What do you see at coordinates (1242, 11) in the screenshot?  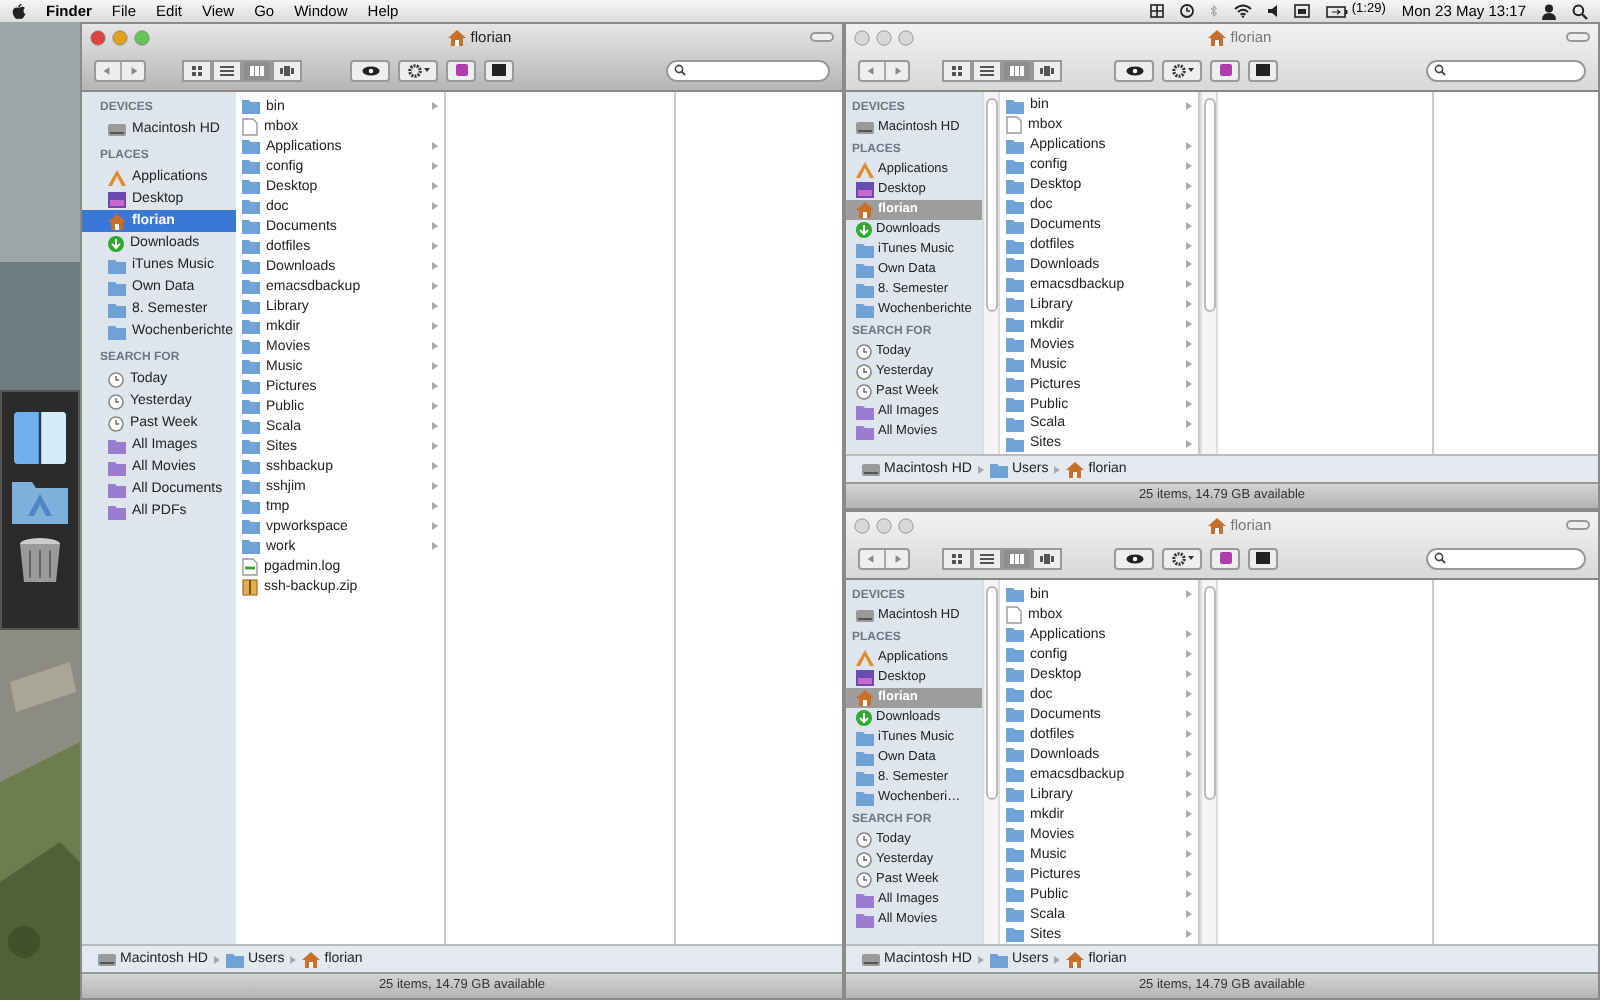 I see `wifi-icon` at bounding box center [1242, 11].